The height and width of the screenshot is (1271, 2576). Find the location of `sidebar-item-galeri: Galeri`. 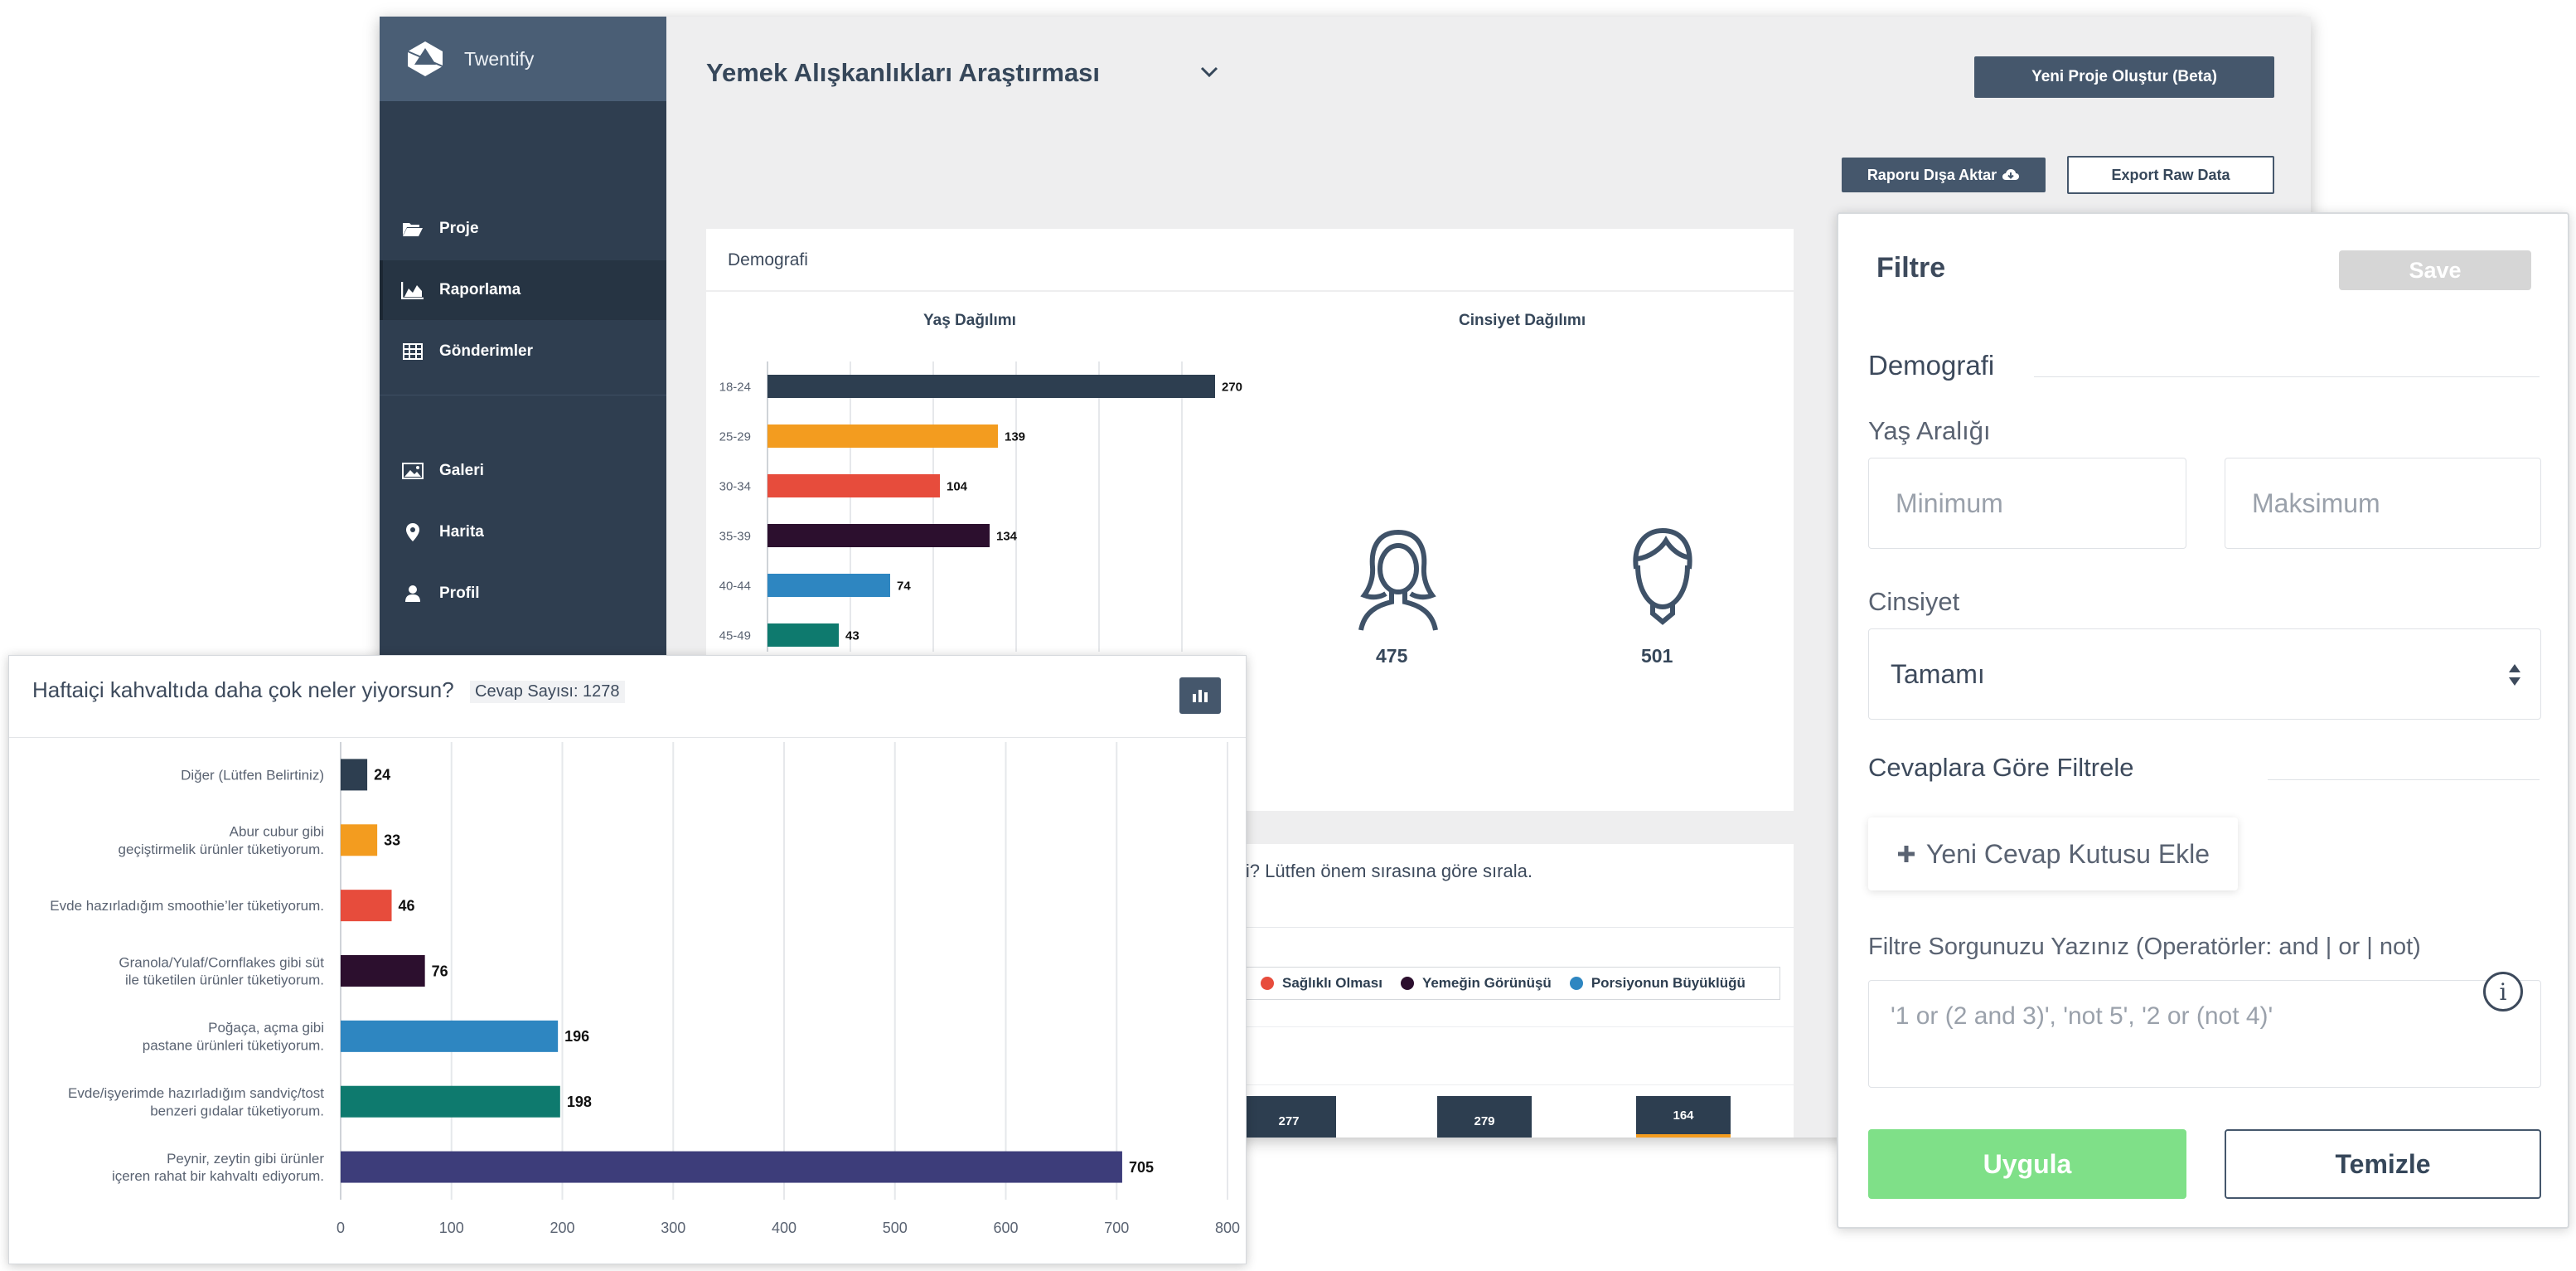

sidebar-item-galeri: Galeri is located at coordinates (523, 471).